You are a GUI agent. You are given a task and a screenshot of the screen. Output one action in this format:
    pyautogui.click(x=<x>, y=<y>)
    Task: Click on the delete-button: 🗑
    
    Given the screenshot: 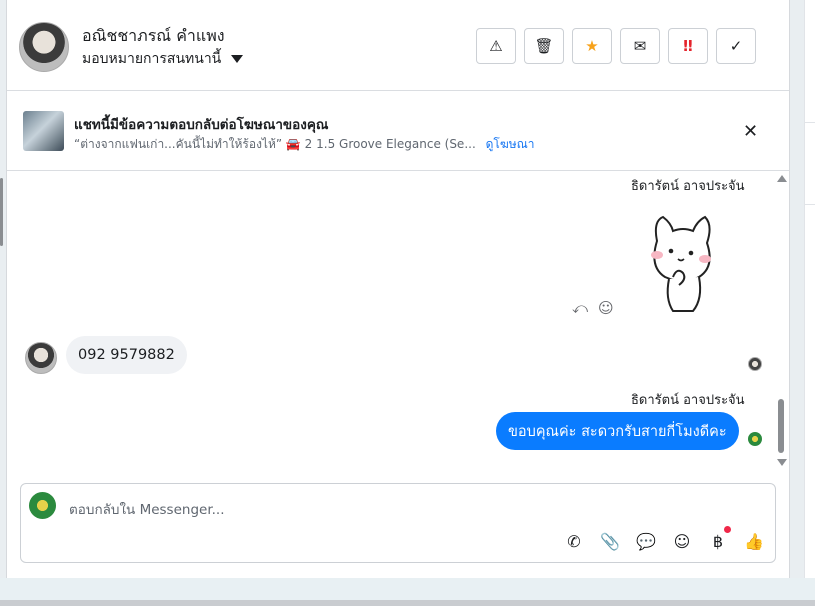 What is the action you would take?
    pyautogui.click(x=544, y=46)
    